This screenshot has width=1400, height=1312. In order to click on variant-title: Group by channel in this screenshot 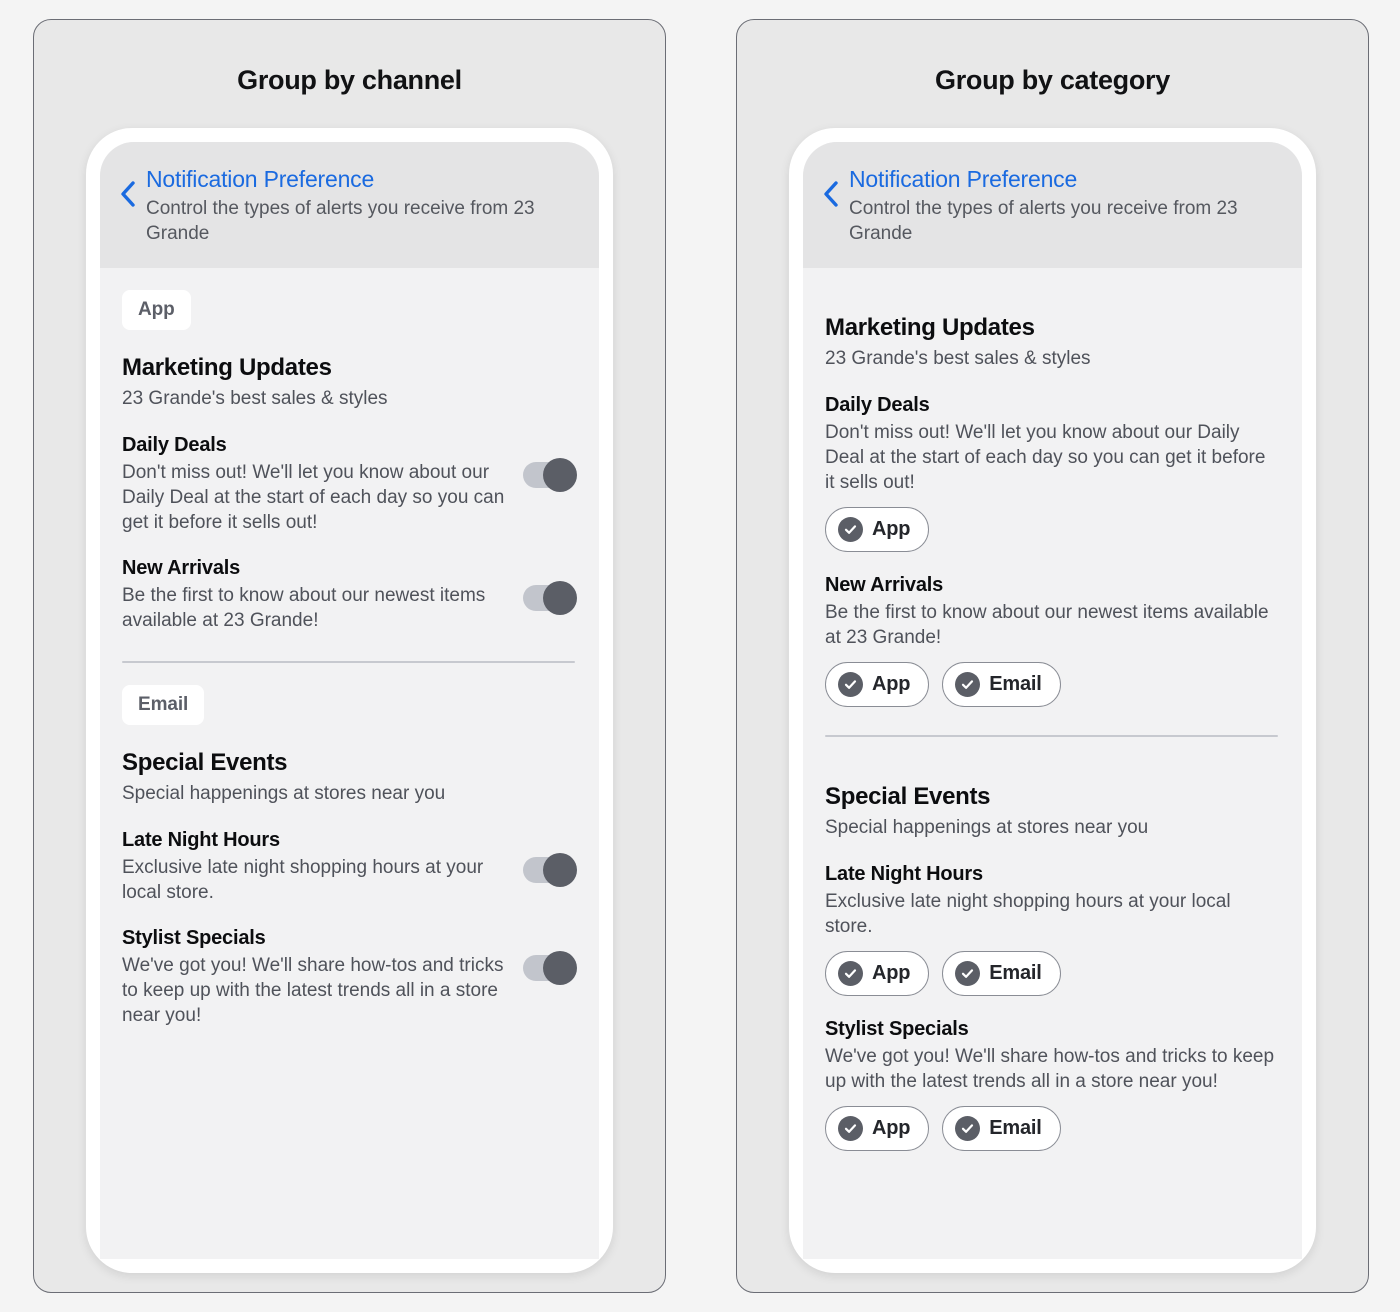, I will do `click(349, 80)`.